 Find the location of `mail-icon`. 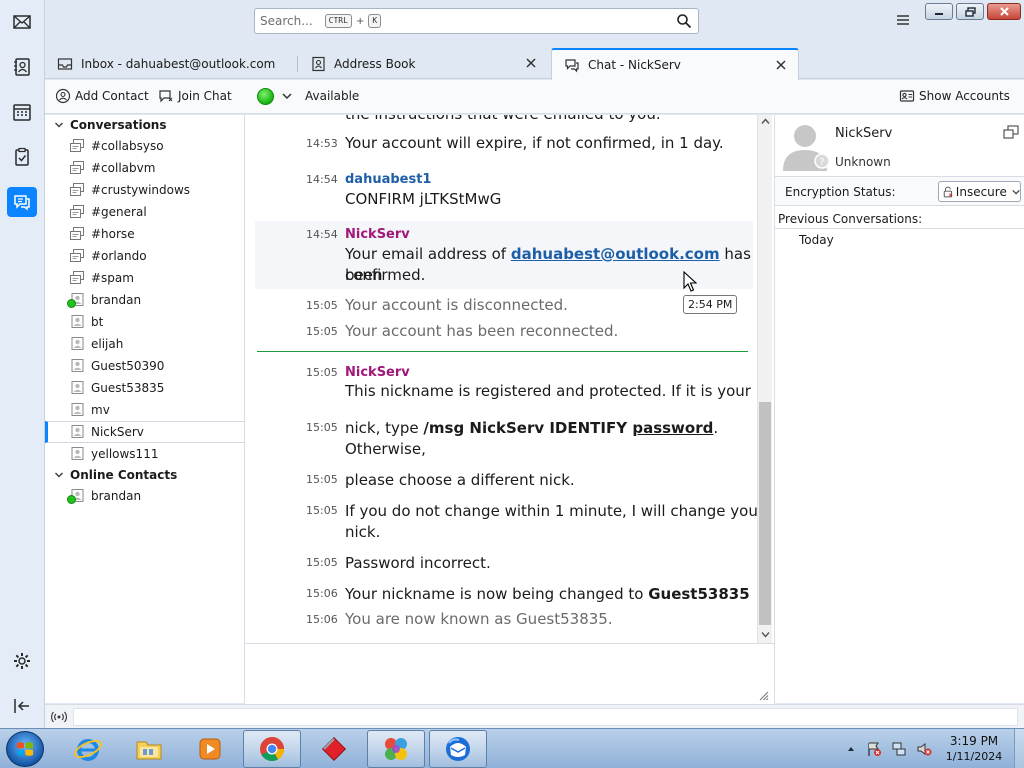

mail-icon is located at coordinates (22, 22).